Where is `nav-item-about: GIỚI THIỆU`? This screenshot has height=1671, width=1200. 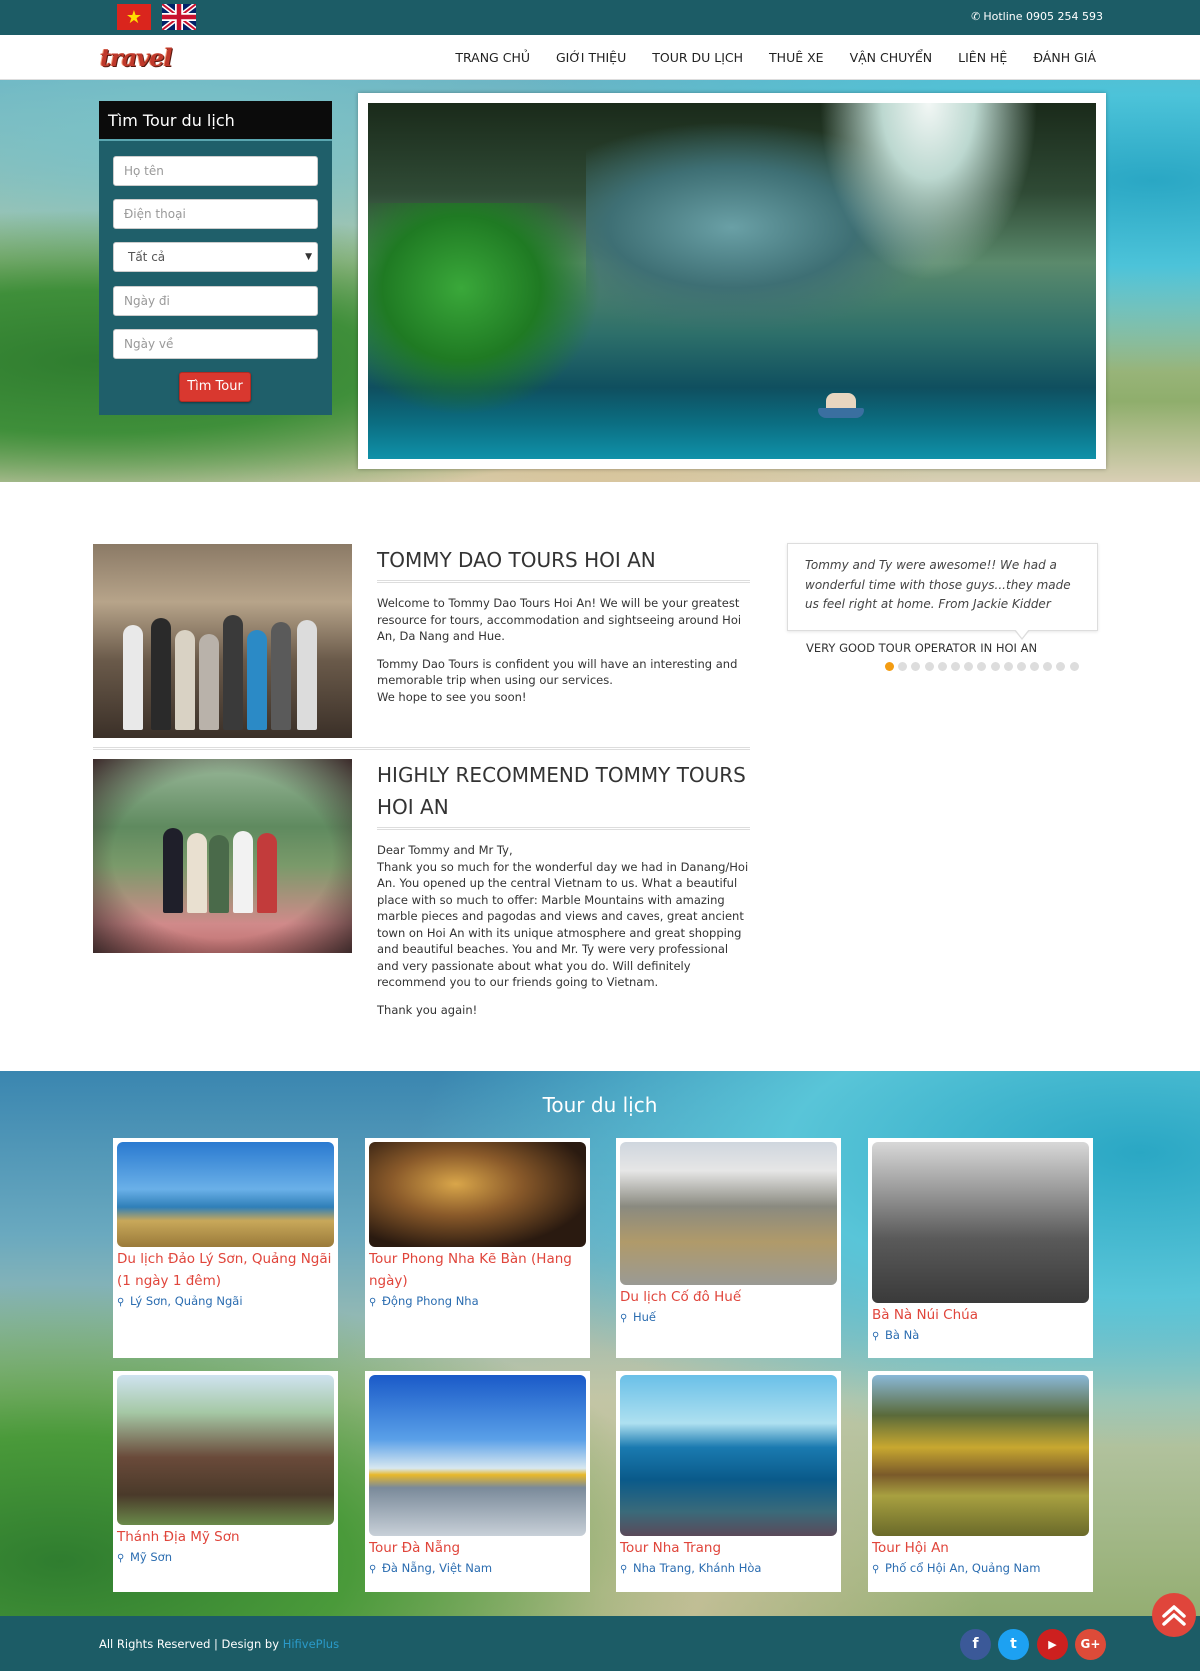 nav-item-about: GIỚI THIỆU is located at coordinates (591, 57).